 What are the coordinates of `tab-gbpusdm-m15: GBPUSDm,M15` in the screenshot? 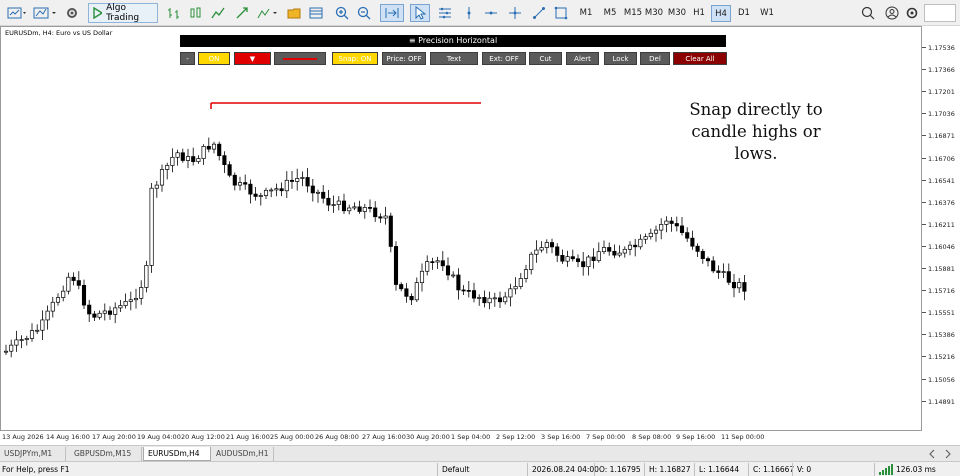 It's located at (106, 454).